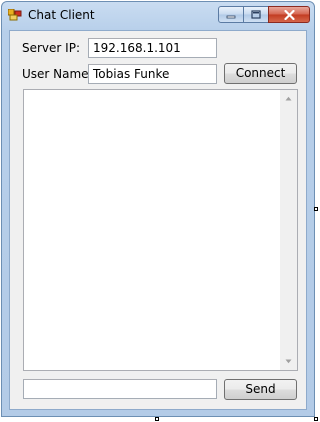 This screenshot has width=320, height=422. I want to click on resize-handle-corner, so click(316, 419).